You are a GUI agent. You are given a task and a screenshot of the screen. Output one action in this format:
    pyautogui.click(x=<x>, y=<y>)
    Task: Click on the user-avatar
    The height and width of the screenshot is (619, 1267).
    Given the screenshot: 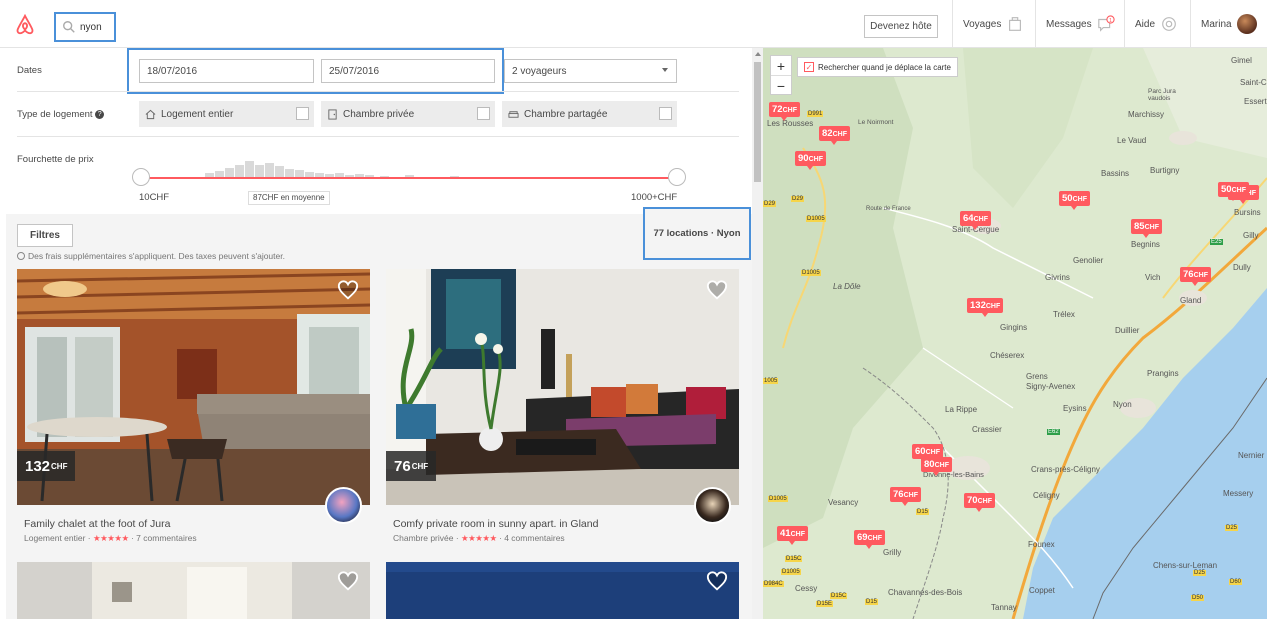 What is the action you would take?
    pyautogui.click(x=1246, y=24)
    